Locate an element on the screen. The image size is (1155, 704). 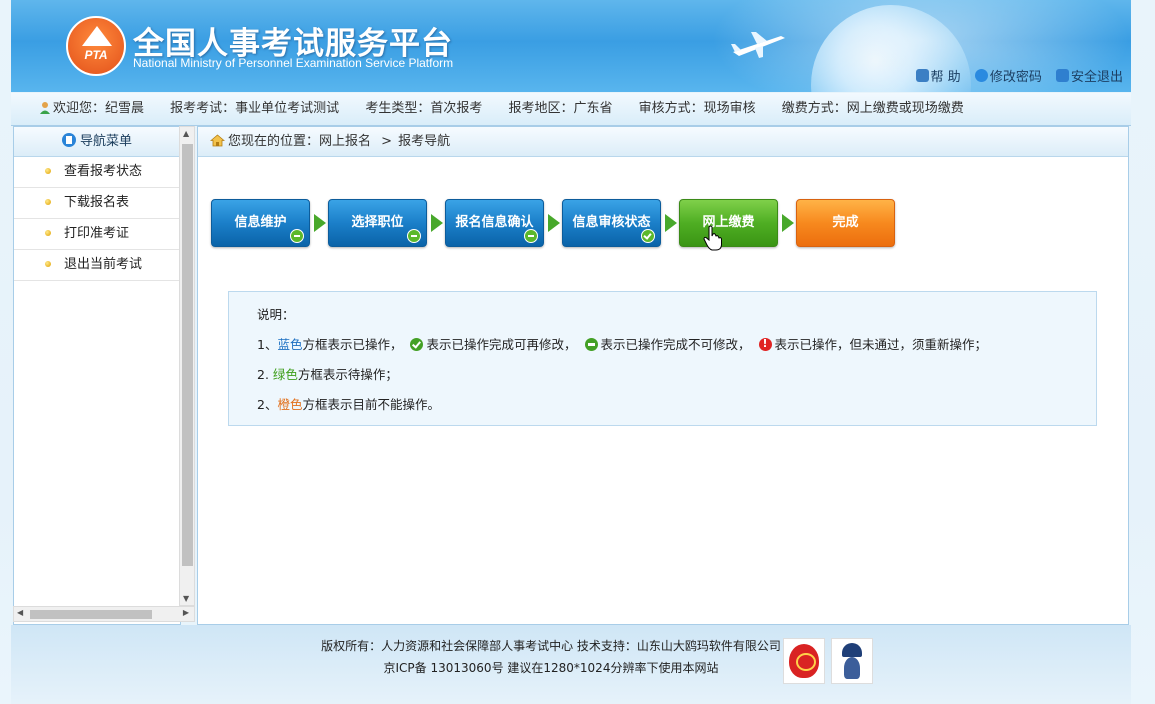
copyright-line: 版权所有：人力资源和社会保障部人事考试中心 技术支持：山东山大鸥玛软件有限公司 is located at coordinates (551, 646).